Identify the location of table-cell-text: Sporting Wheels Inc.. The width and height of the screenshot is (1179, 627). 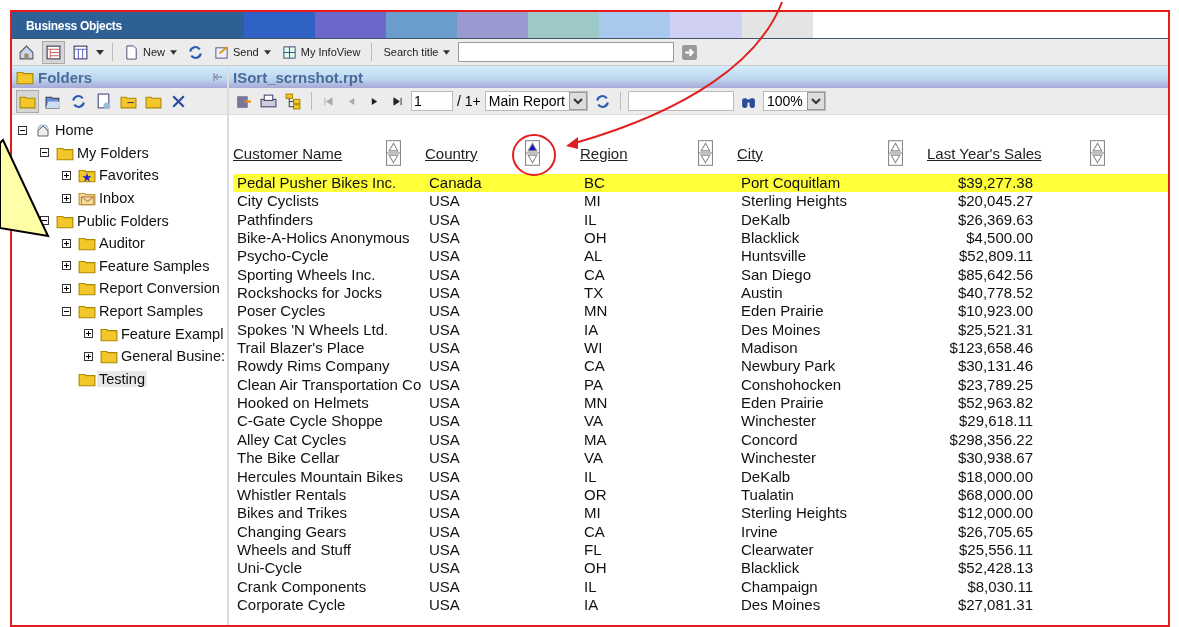
(306, 275).